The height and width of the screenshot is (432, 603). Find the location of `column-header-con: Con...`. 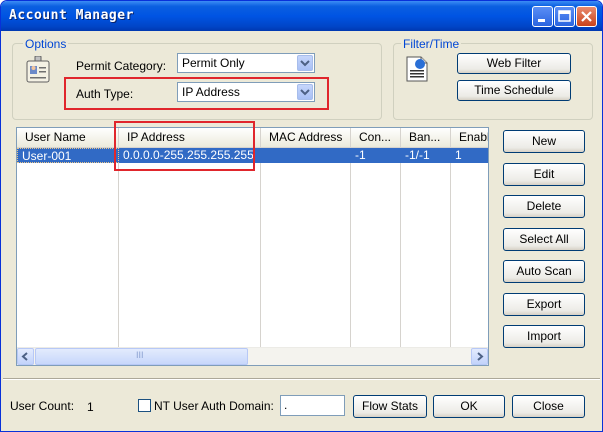

column-header-con: Con... is located at coordinates (376, 137).